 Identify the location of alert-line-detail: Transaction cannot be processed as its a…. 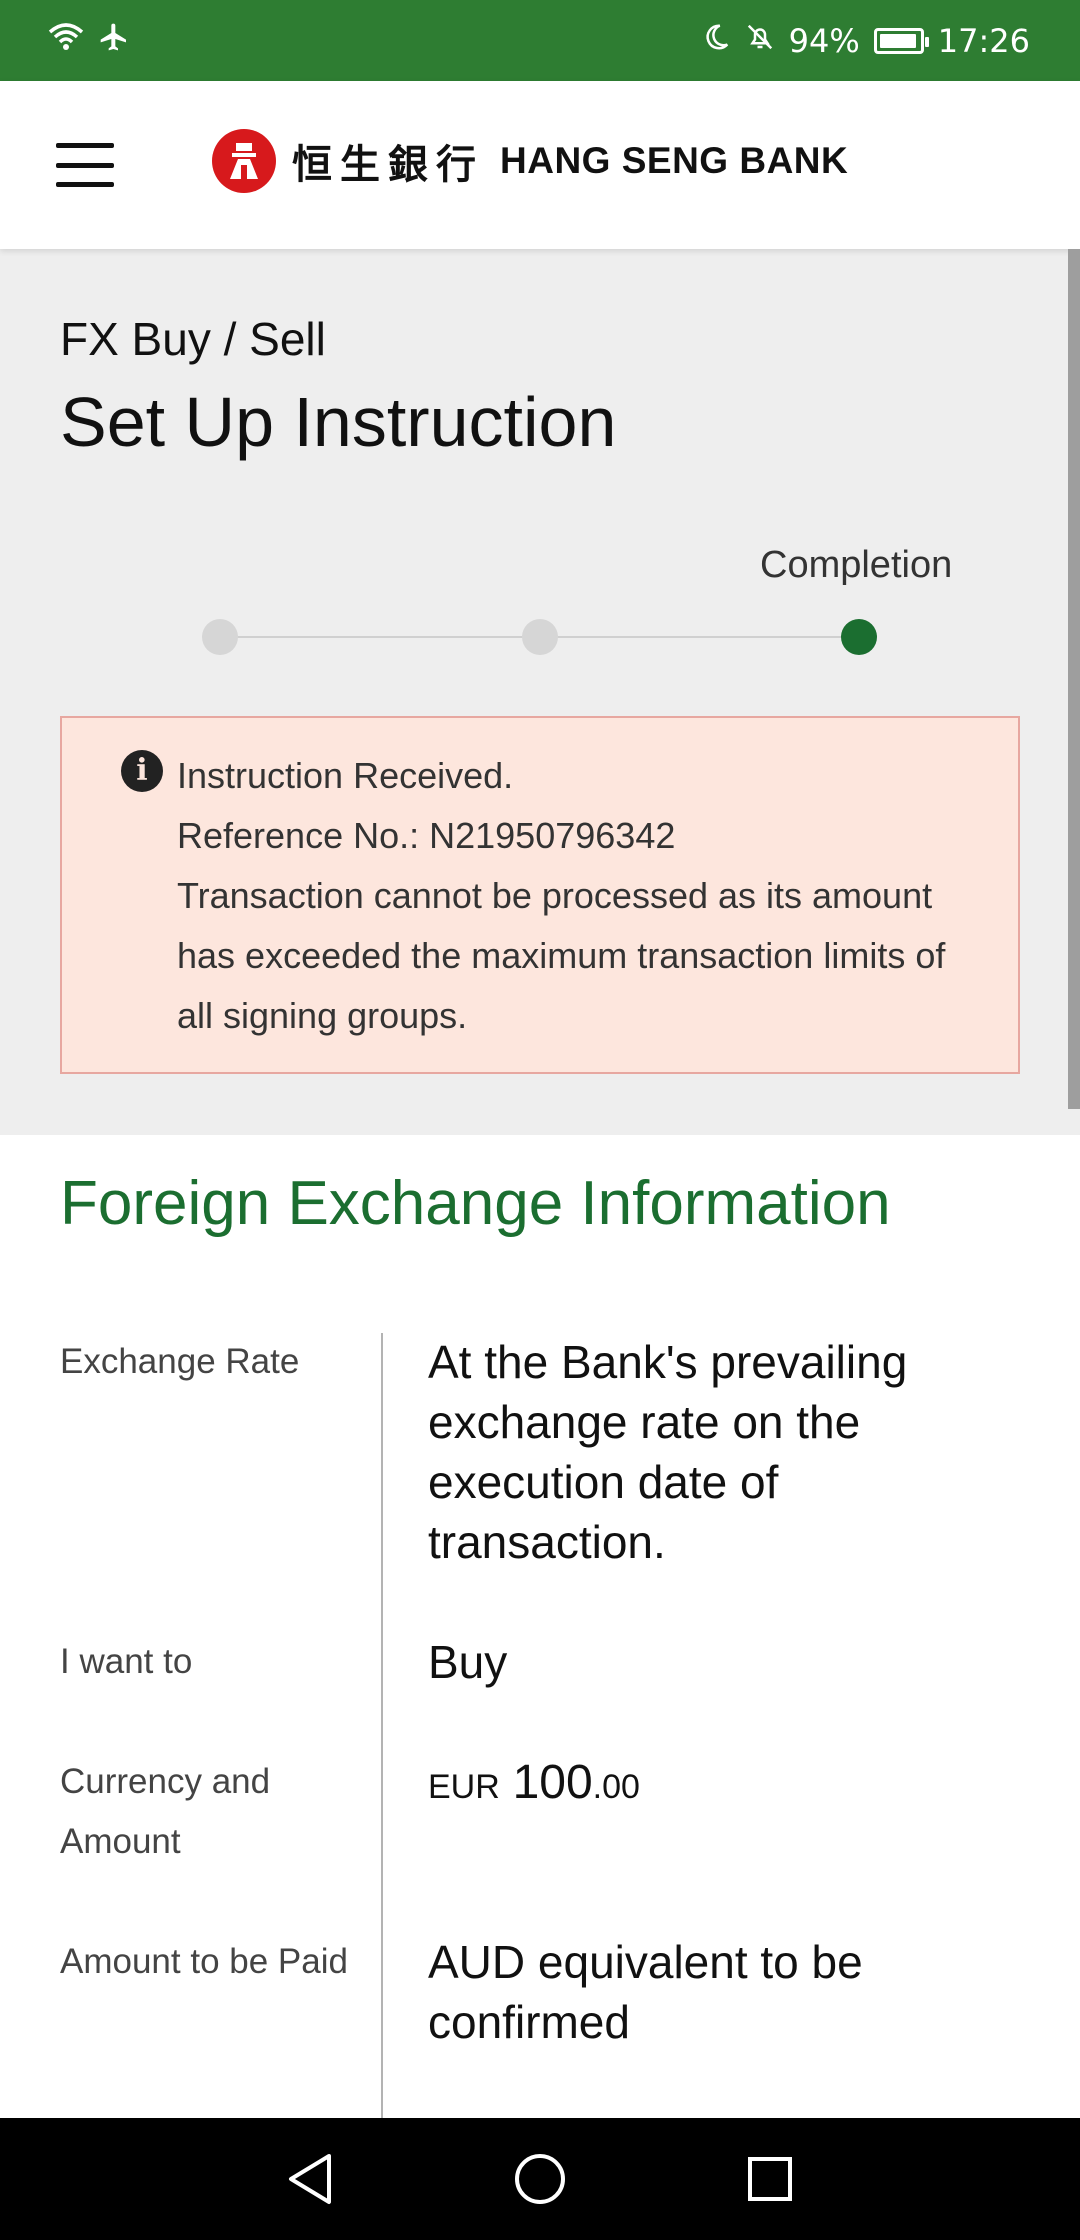
(561, 955).